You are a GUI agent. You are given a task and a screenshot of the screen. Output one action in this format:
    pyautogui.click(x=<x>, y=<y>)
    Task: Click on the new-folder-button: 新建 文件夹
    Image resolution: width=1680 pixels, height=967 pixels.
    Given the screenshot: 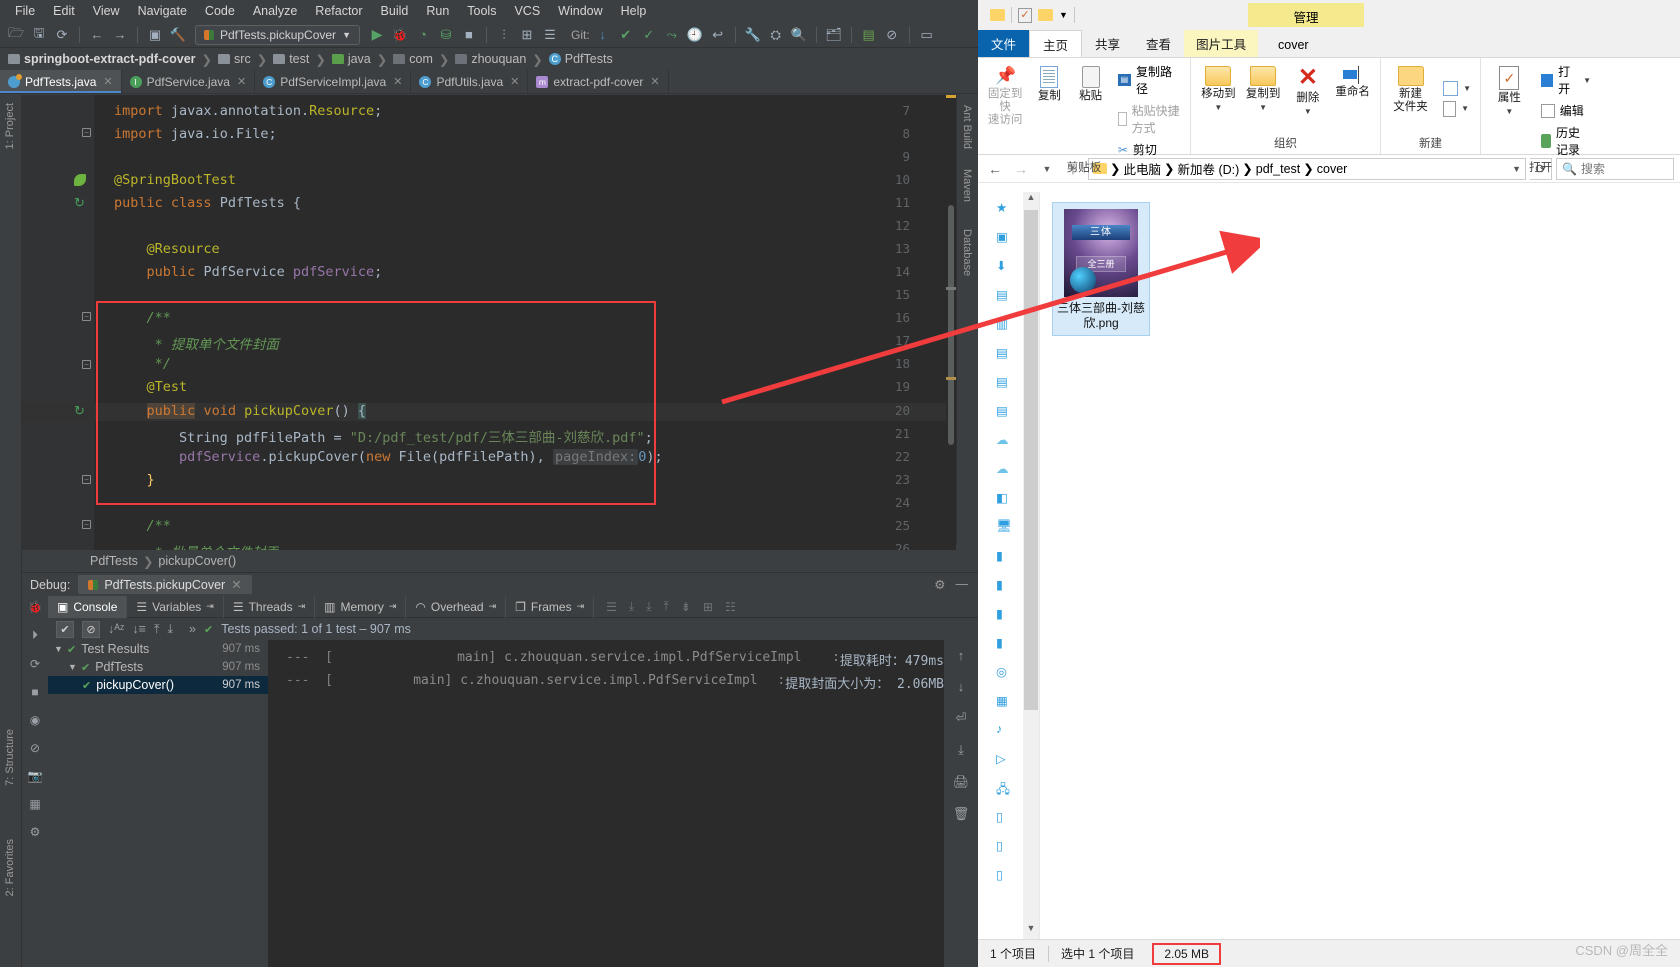 What is the action you would take?
    pyautogui.click(x=1410, y=98)
    